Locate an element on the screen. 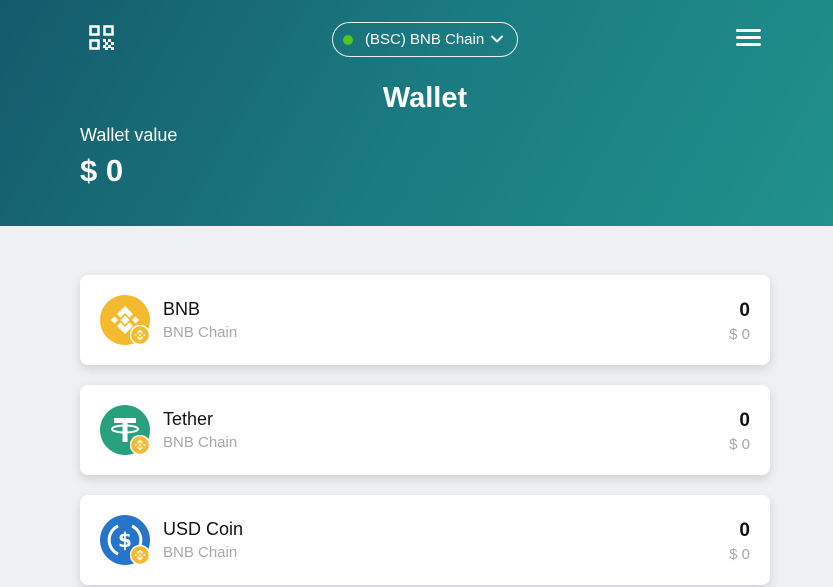 This screenshot has height=587, width=833. asset-name: BNB is located at coordinates (182, 309).